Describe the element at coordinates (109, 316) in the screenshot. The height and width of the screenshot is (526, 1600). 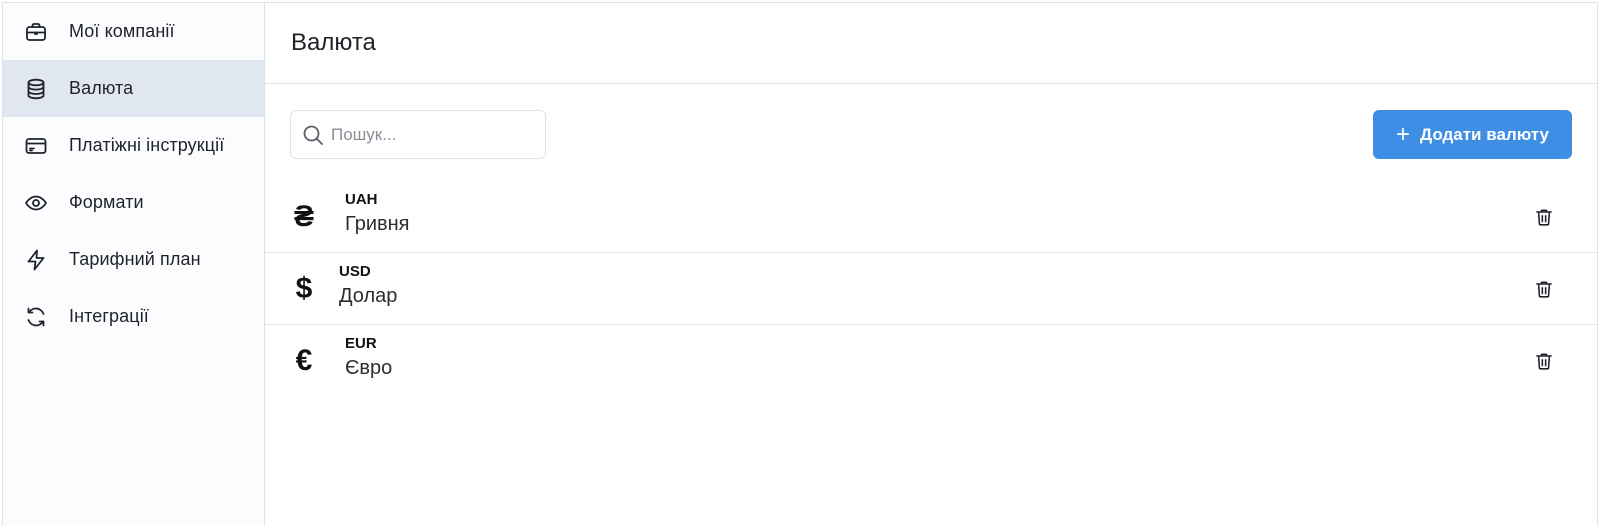
I see `sidebar-item-label: Інтеграції` at that location.